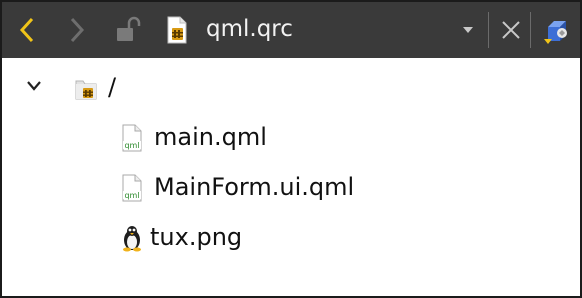  I want to click on qrc-resource-file-icon, so click(177, 30).